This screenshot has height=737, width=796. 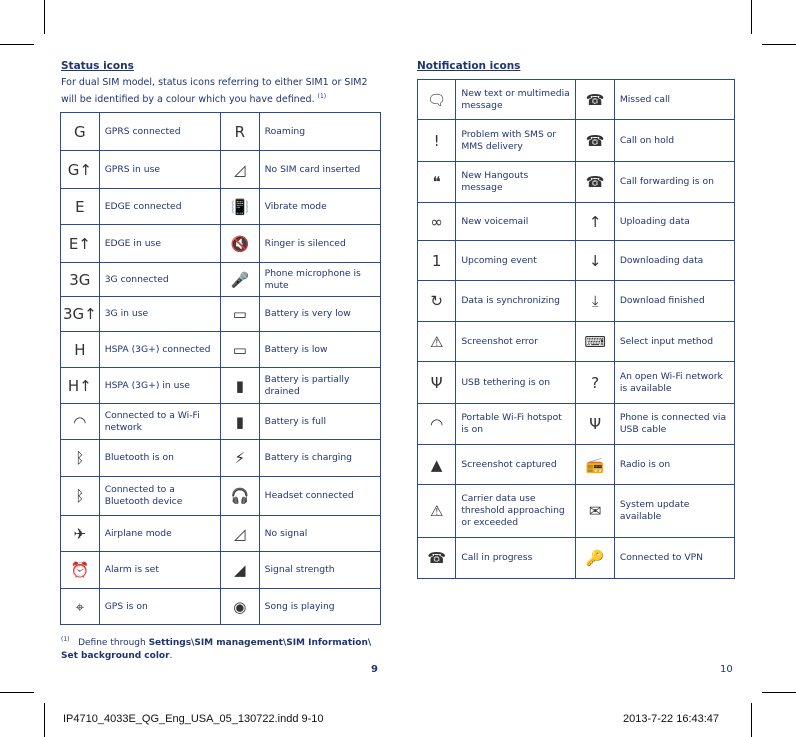 I want to click on status-icon: 🎤, so click(x=239, y=279).